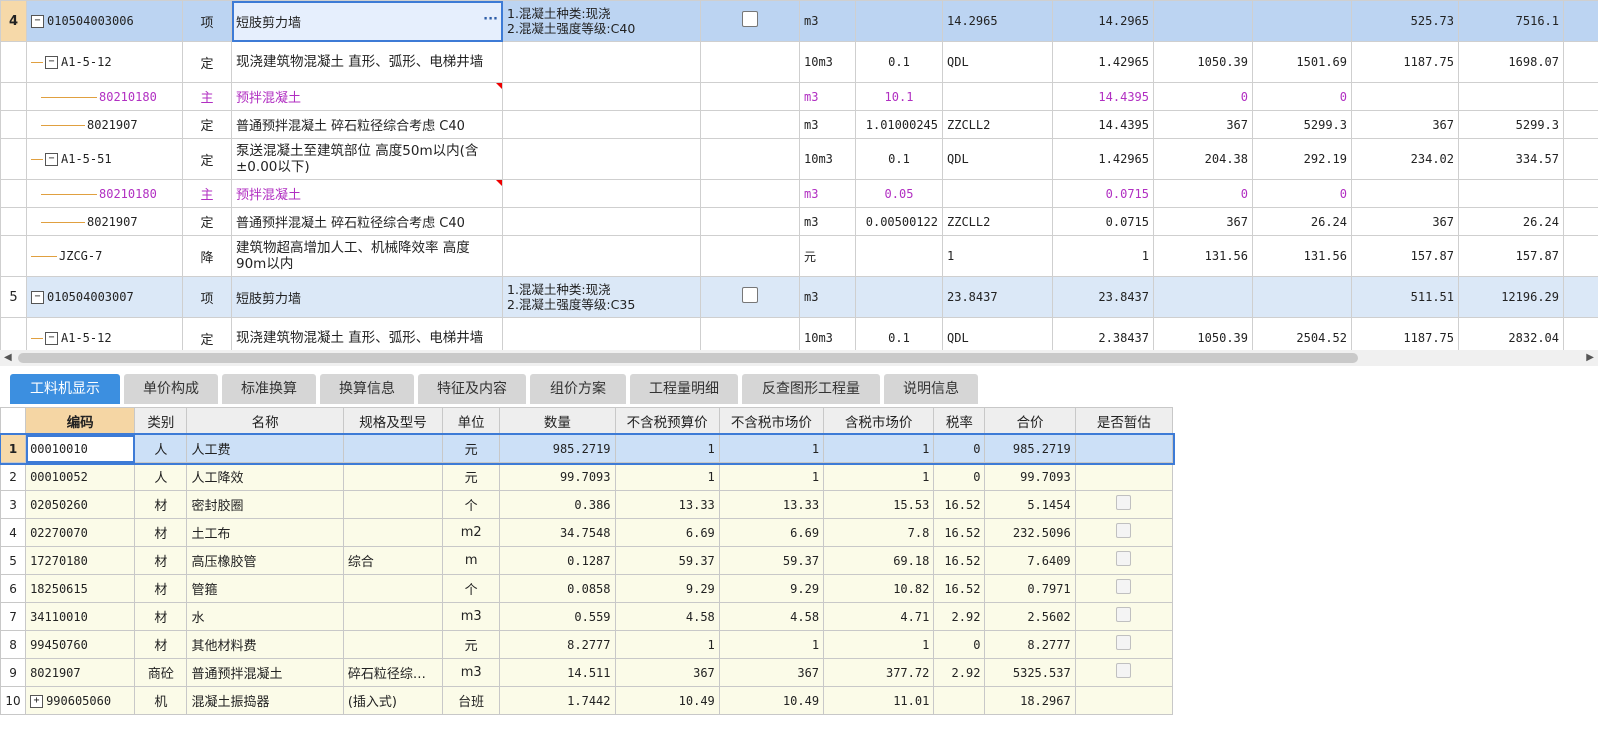  What do you see at coordinates (393, 700) in the screenshot?
I see `spec-cell: (插入式)` at bounding box center [393, 700].